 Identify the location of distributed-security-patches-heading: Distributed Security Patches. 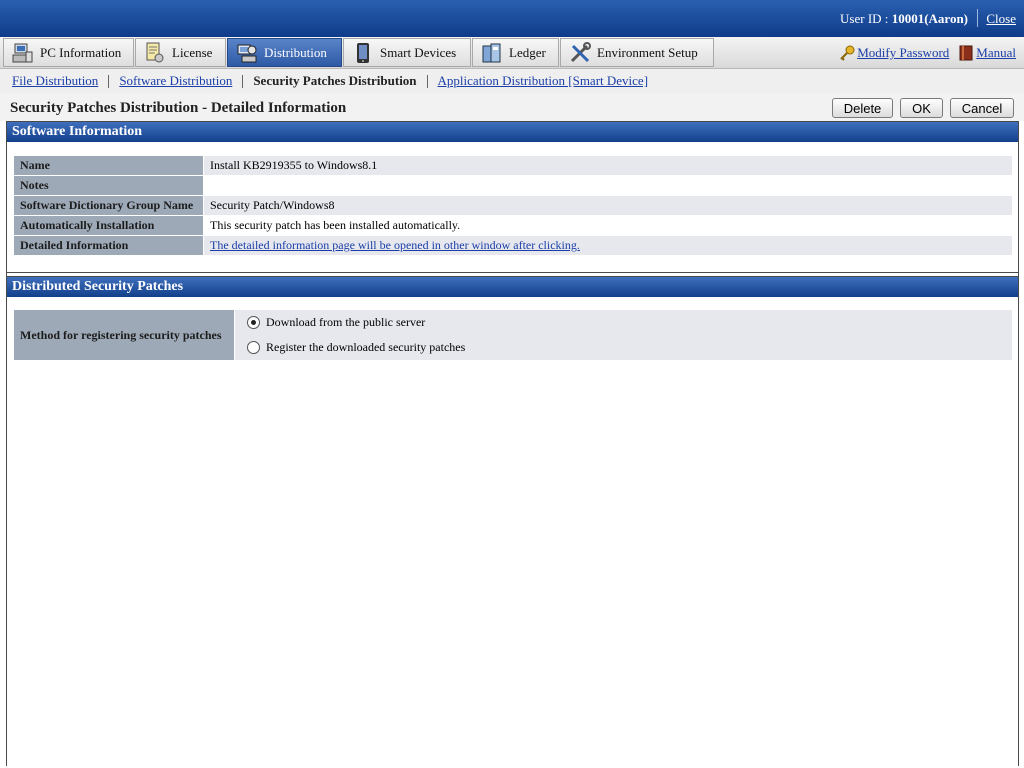
(512, 287).